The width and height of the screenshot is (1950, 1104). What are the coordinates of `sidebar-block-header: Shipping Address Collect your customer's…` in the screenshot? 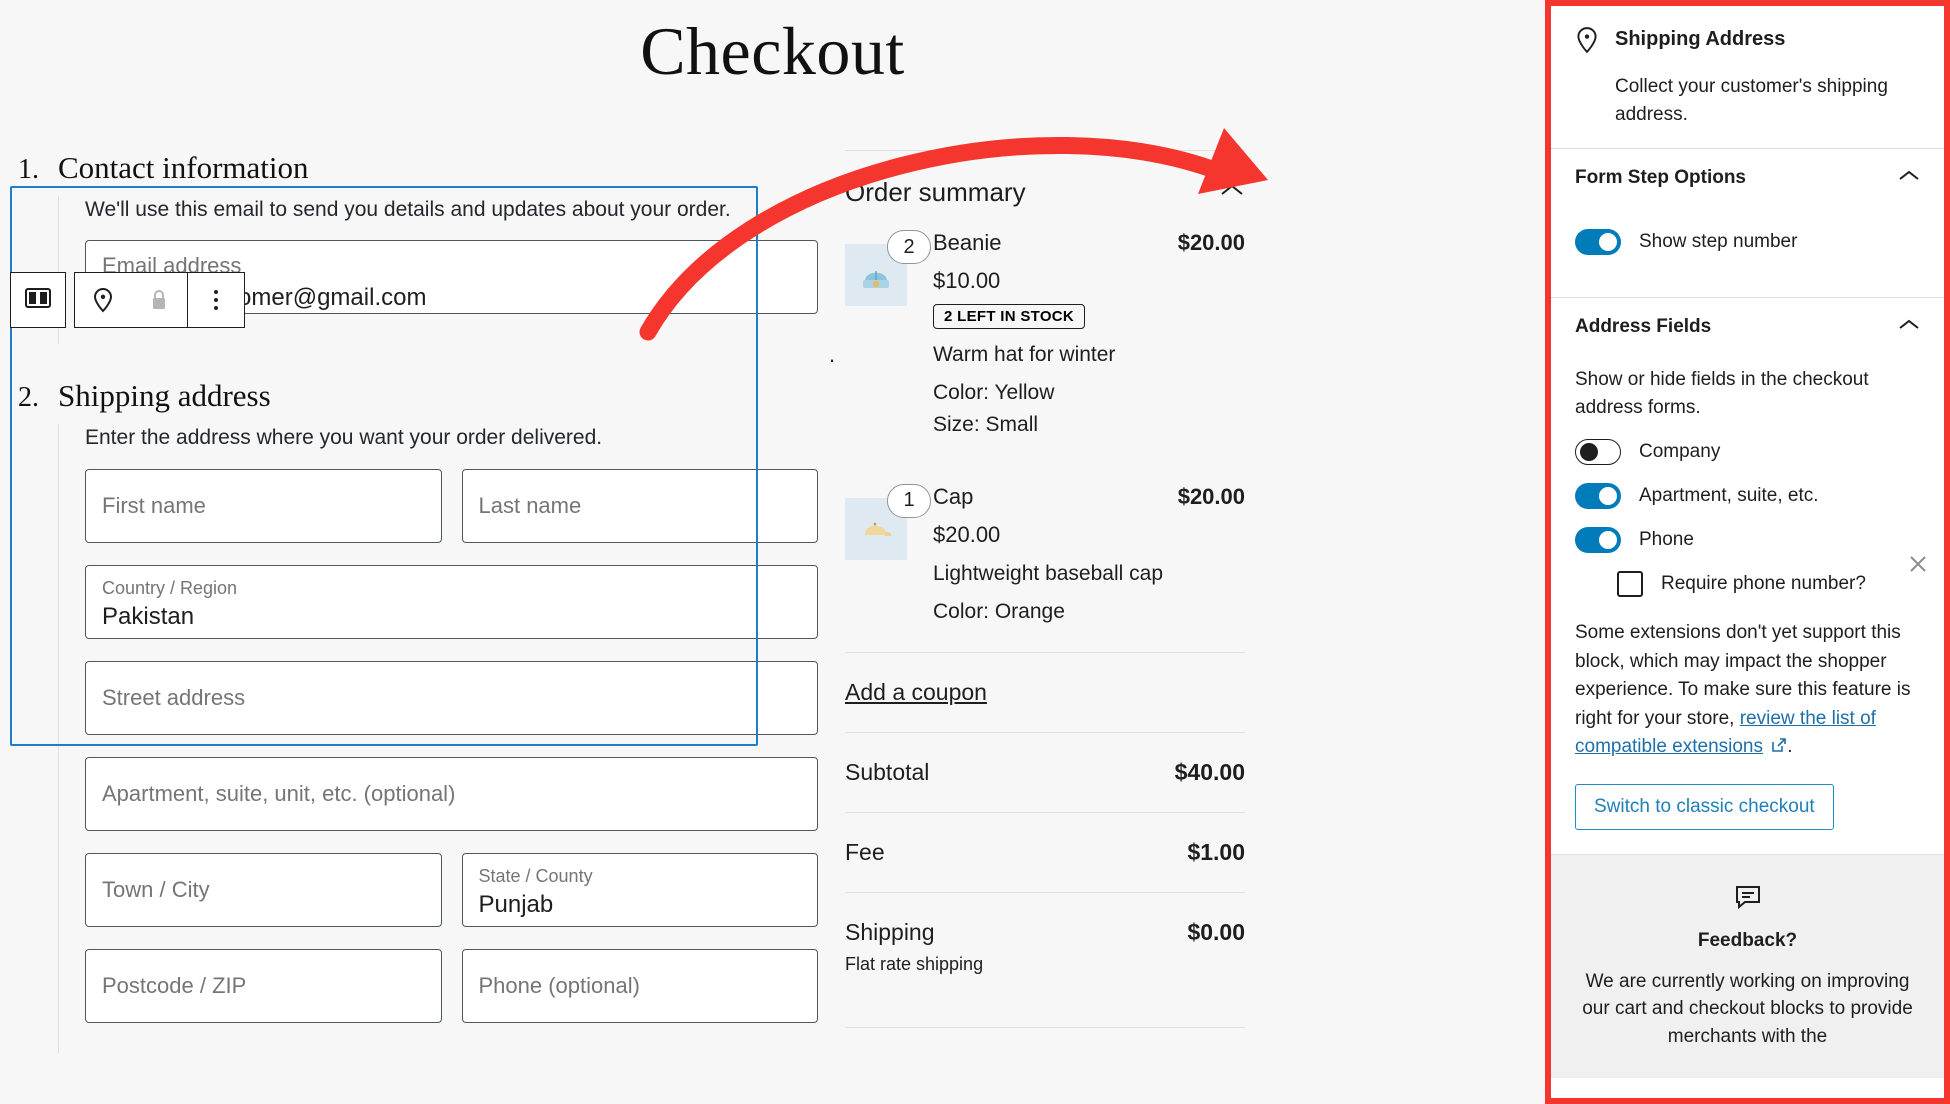 It's located at (1747, 78).